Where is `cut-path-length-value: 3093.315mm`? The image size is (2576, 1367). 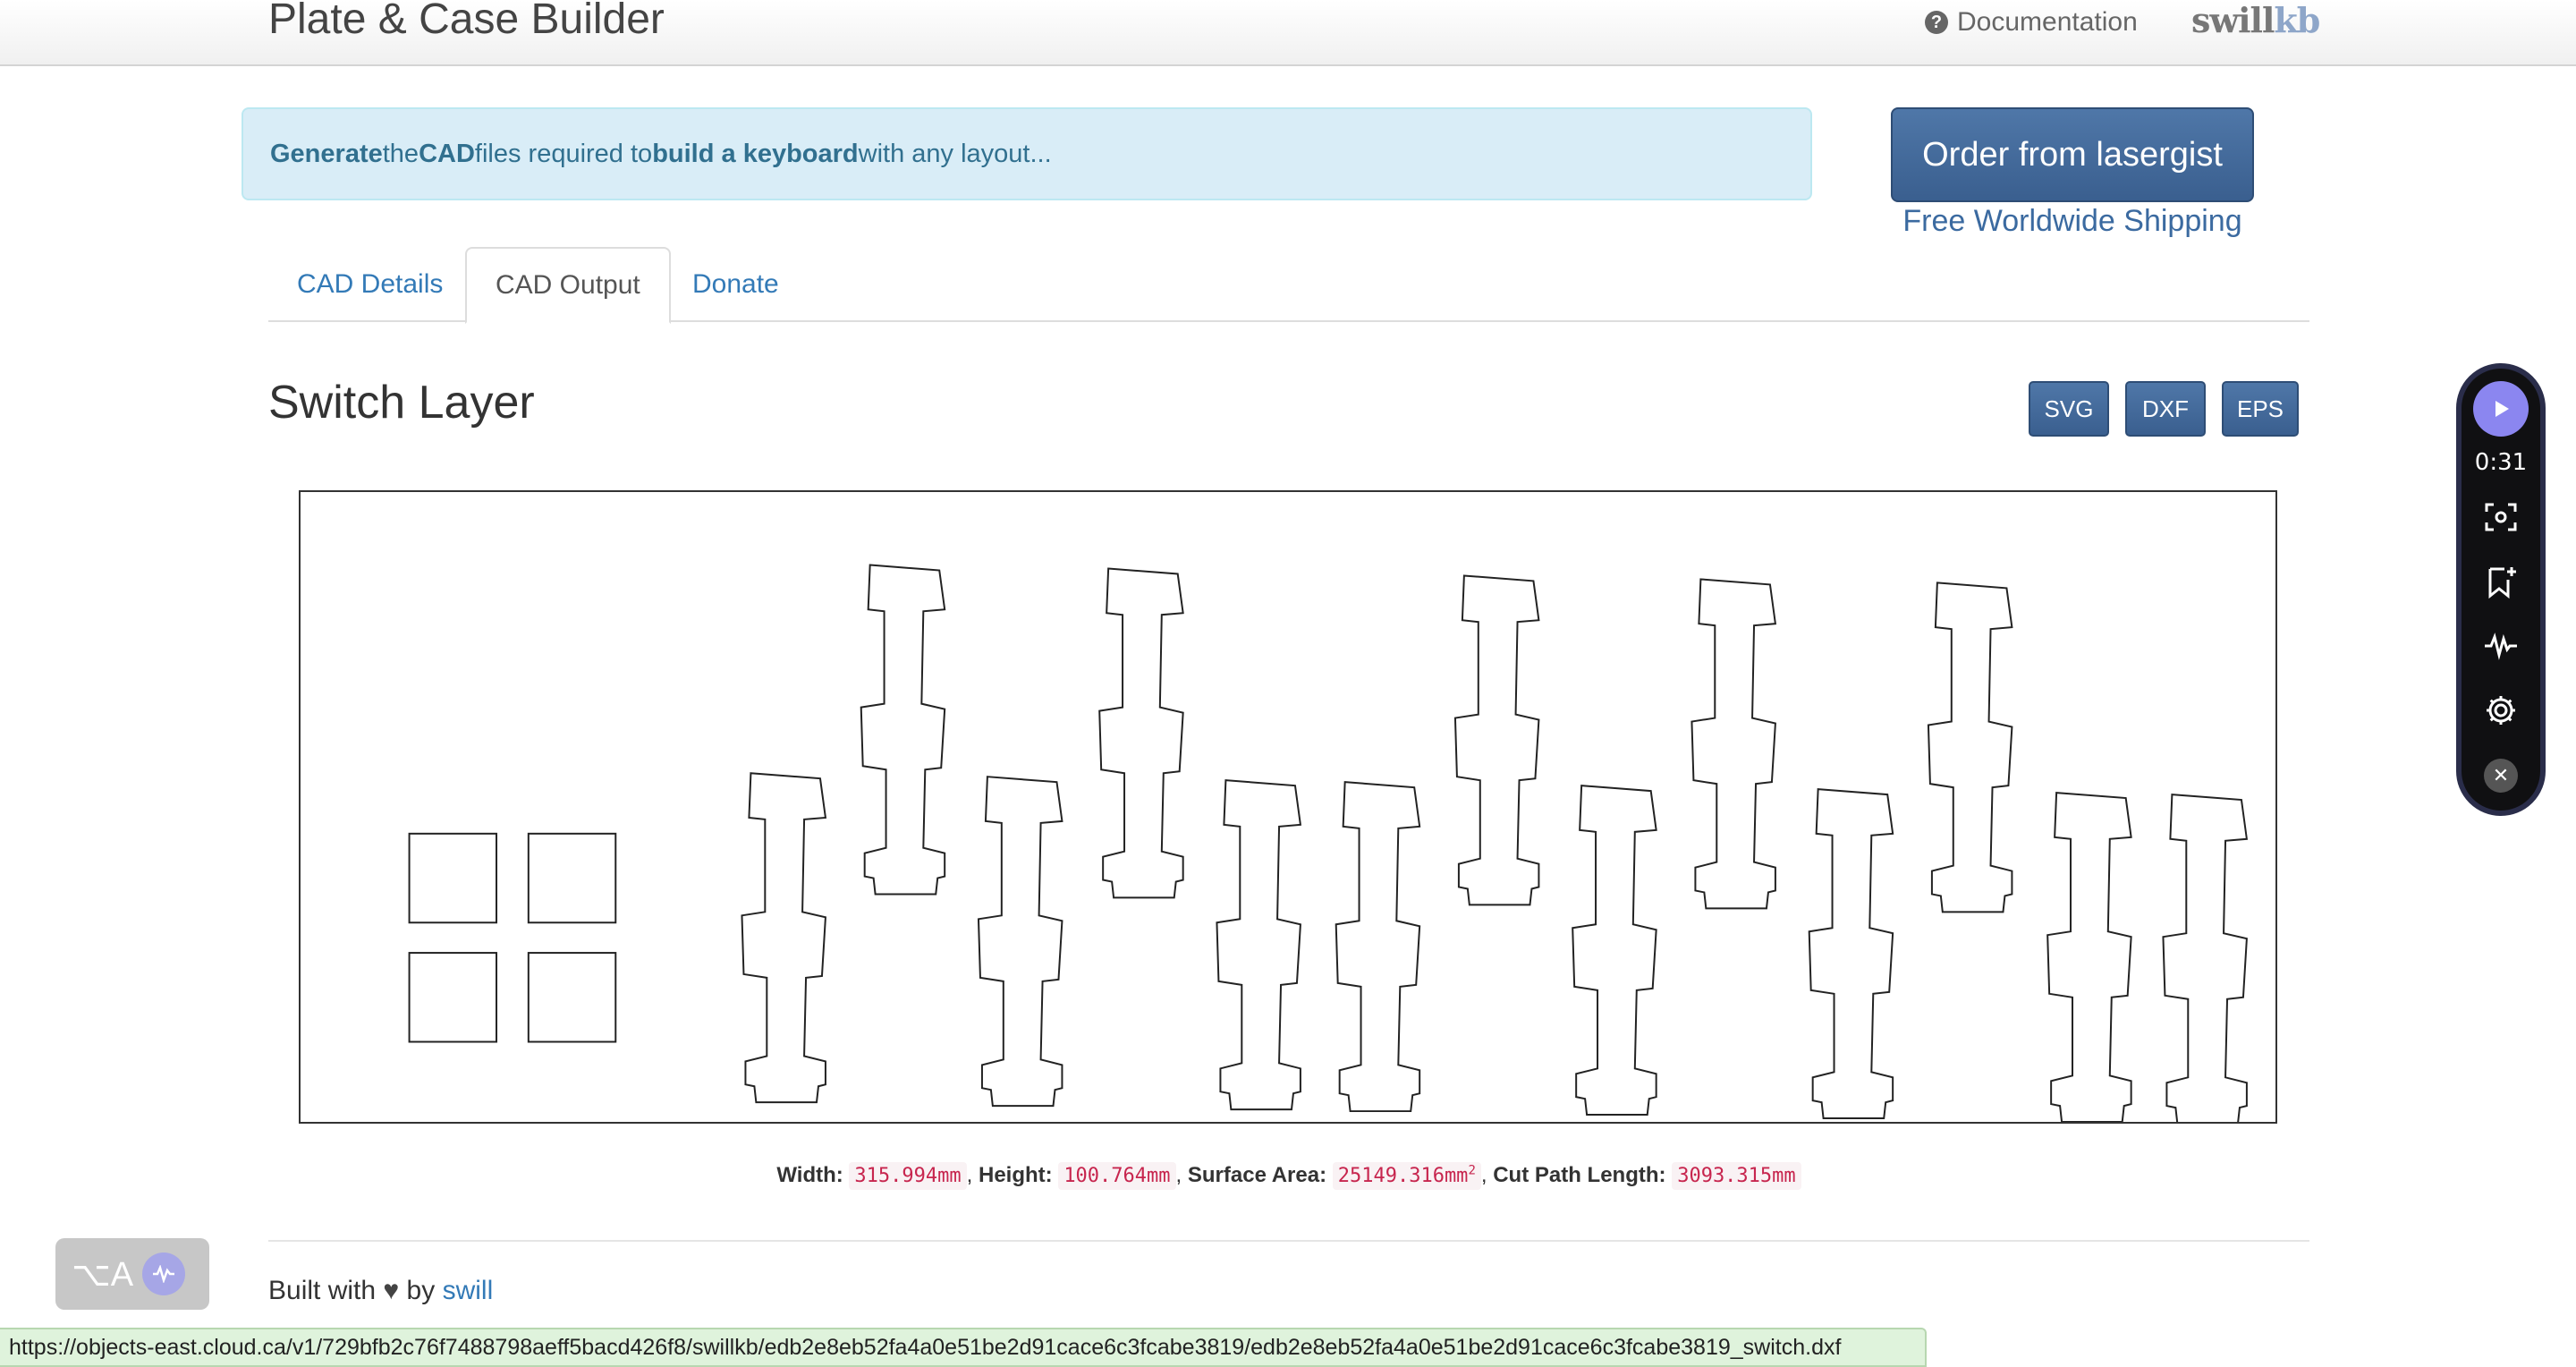 cut-path-length-value: 3093.315mm is located at coordinates (1736, 1176).